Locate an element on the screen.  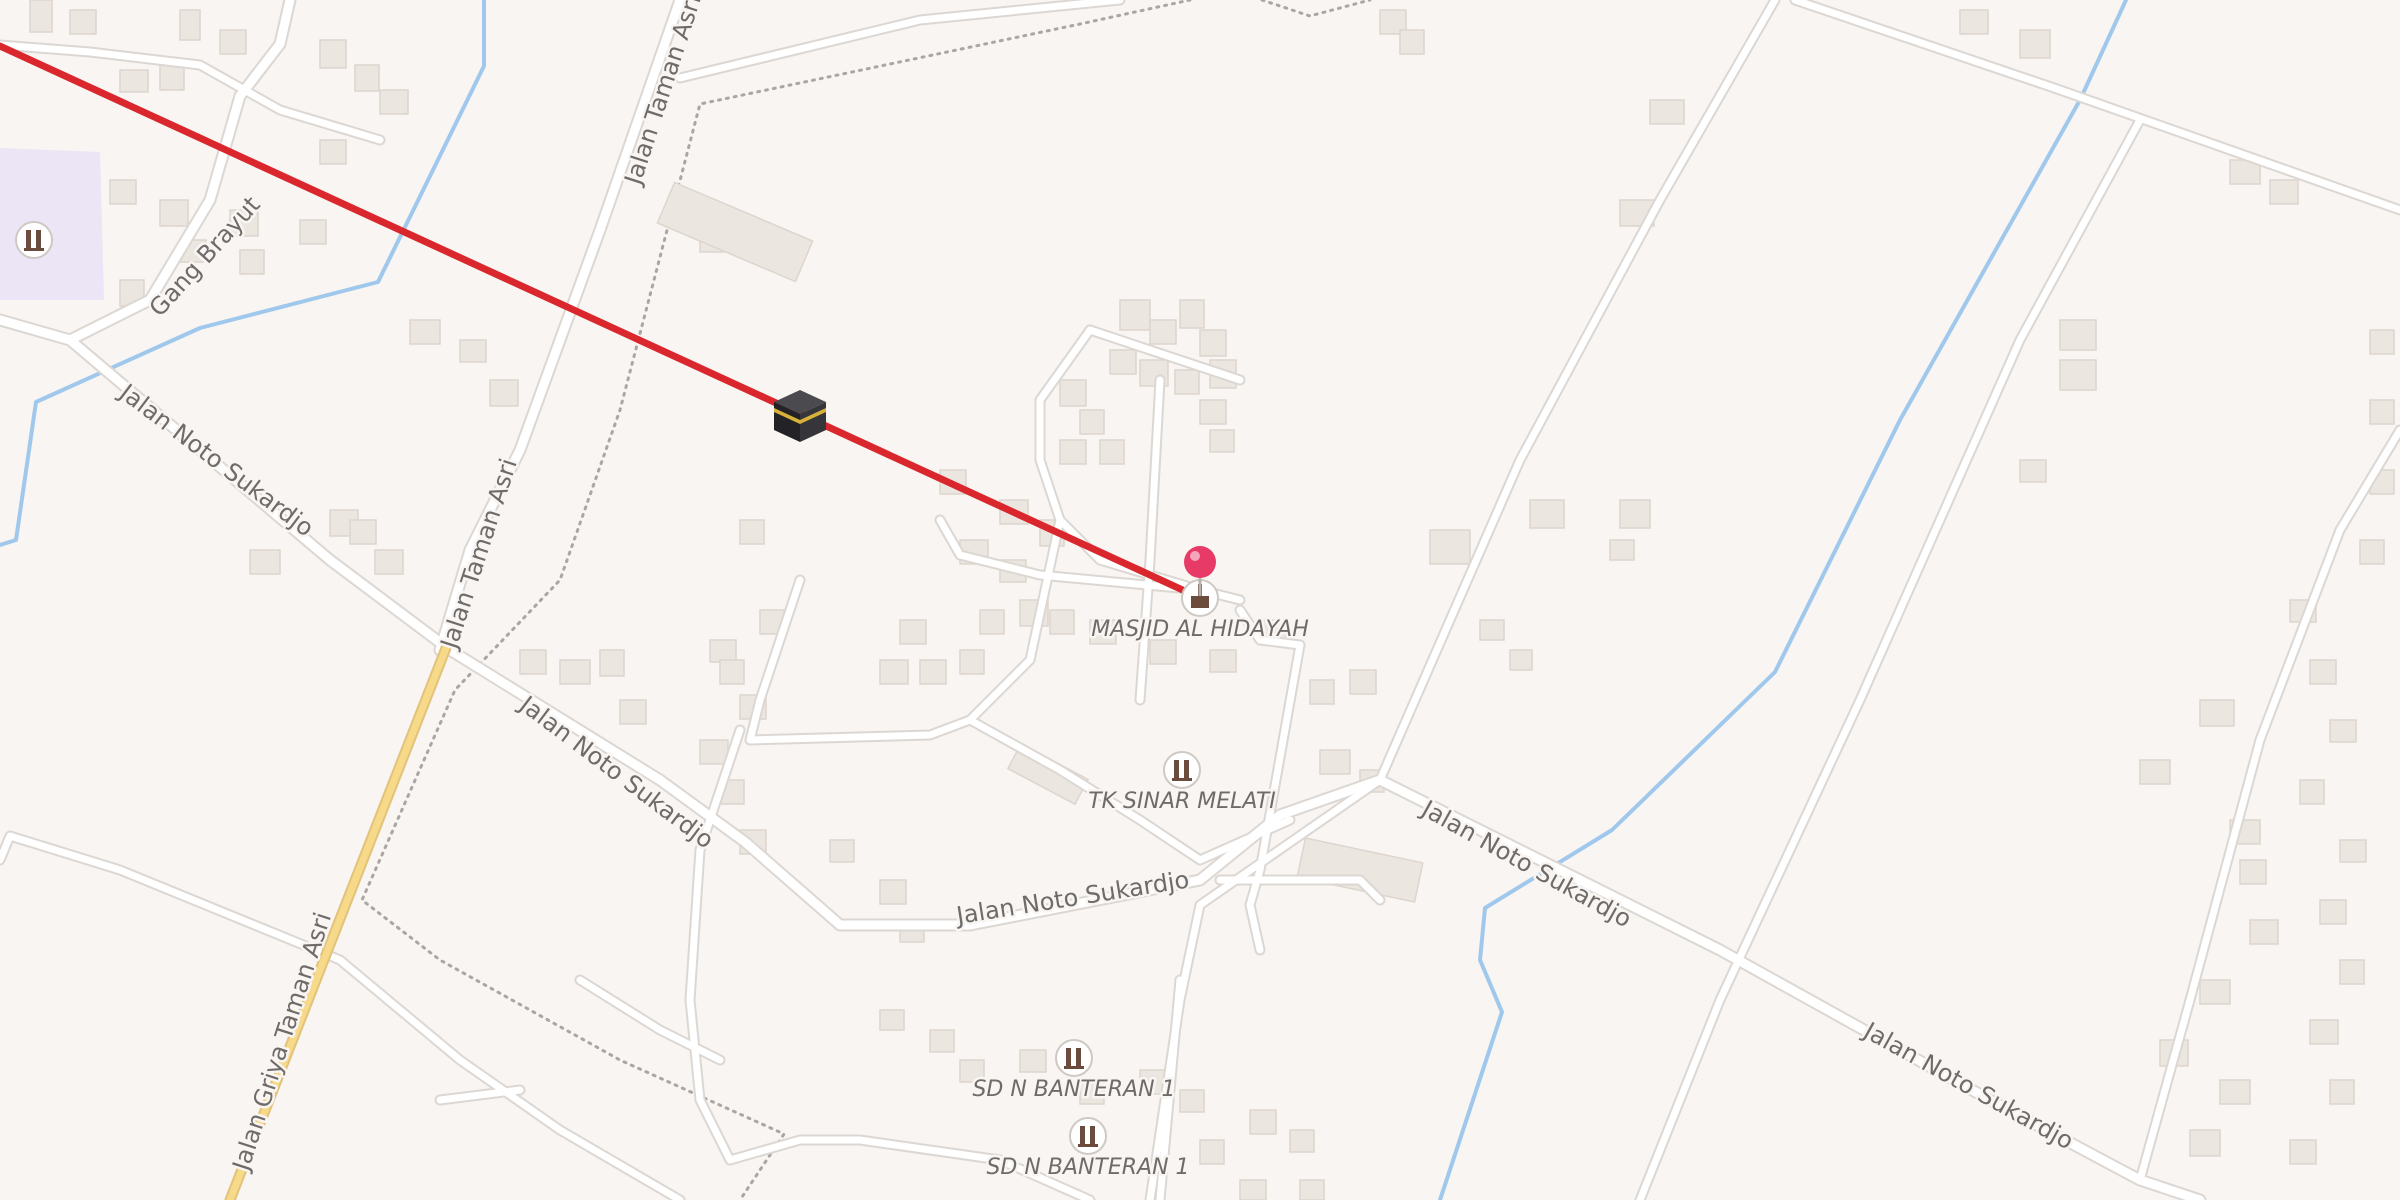
poi-label-tk-sinar-melati: TK SINAR MELATI is located at coordinates (1182, 801).